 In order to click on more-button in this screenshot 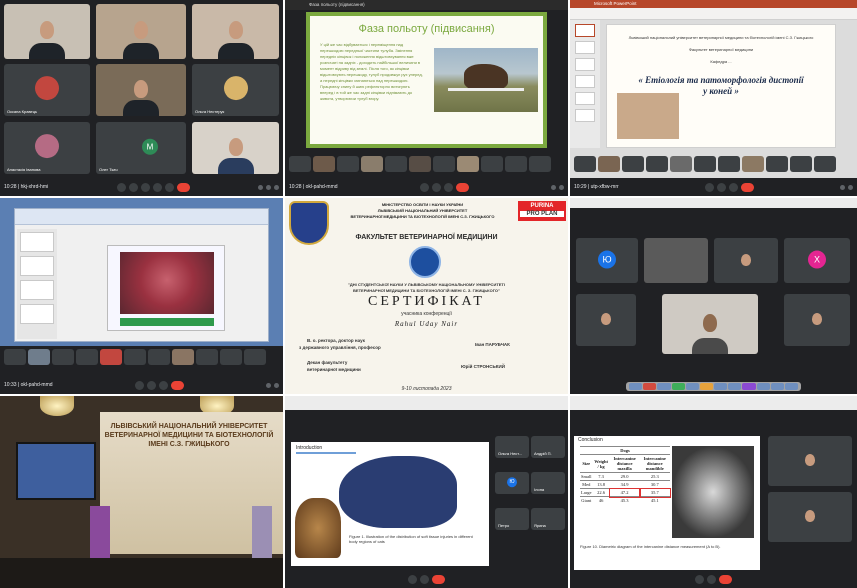, I will do `click(169, 187)`.